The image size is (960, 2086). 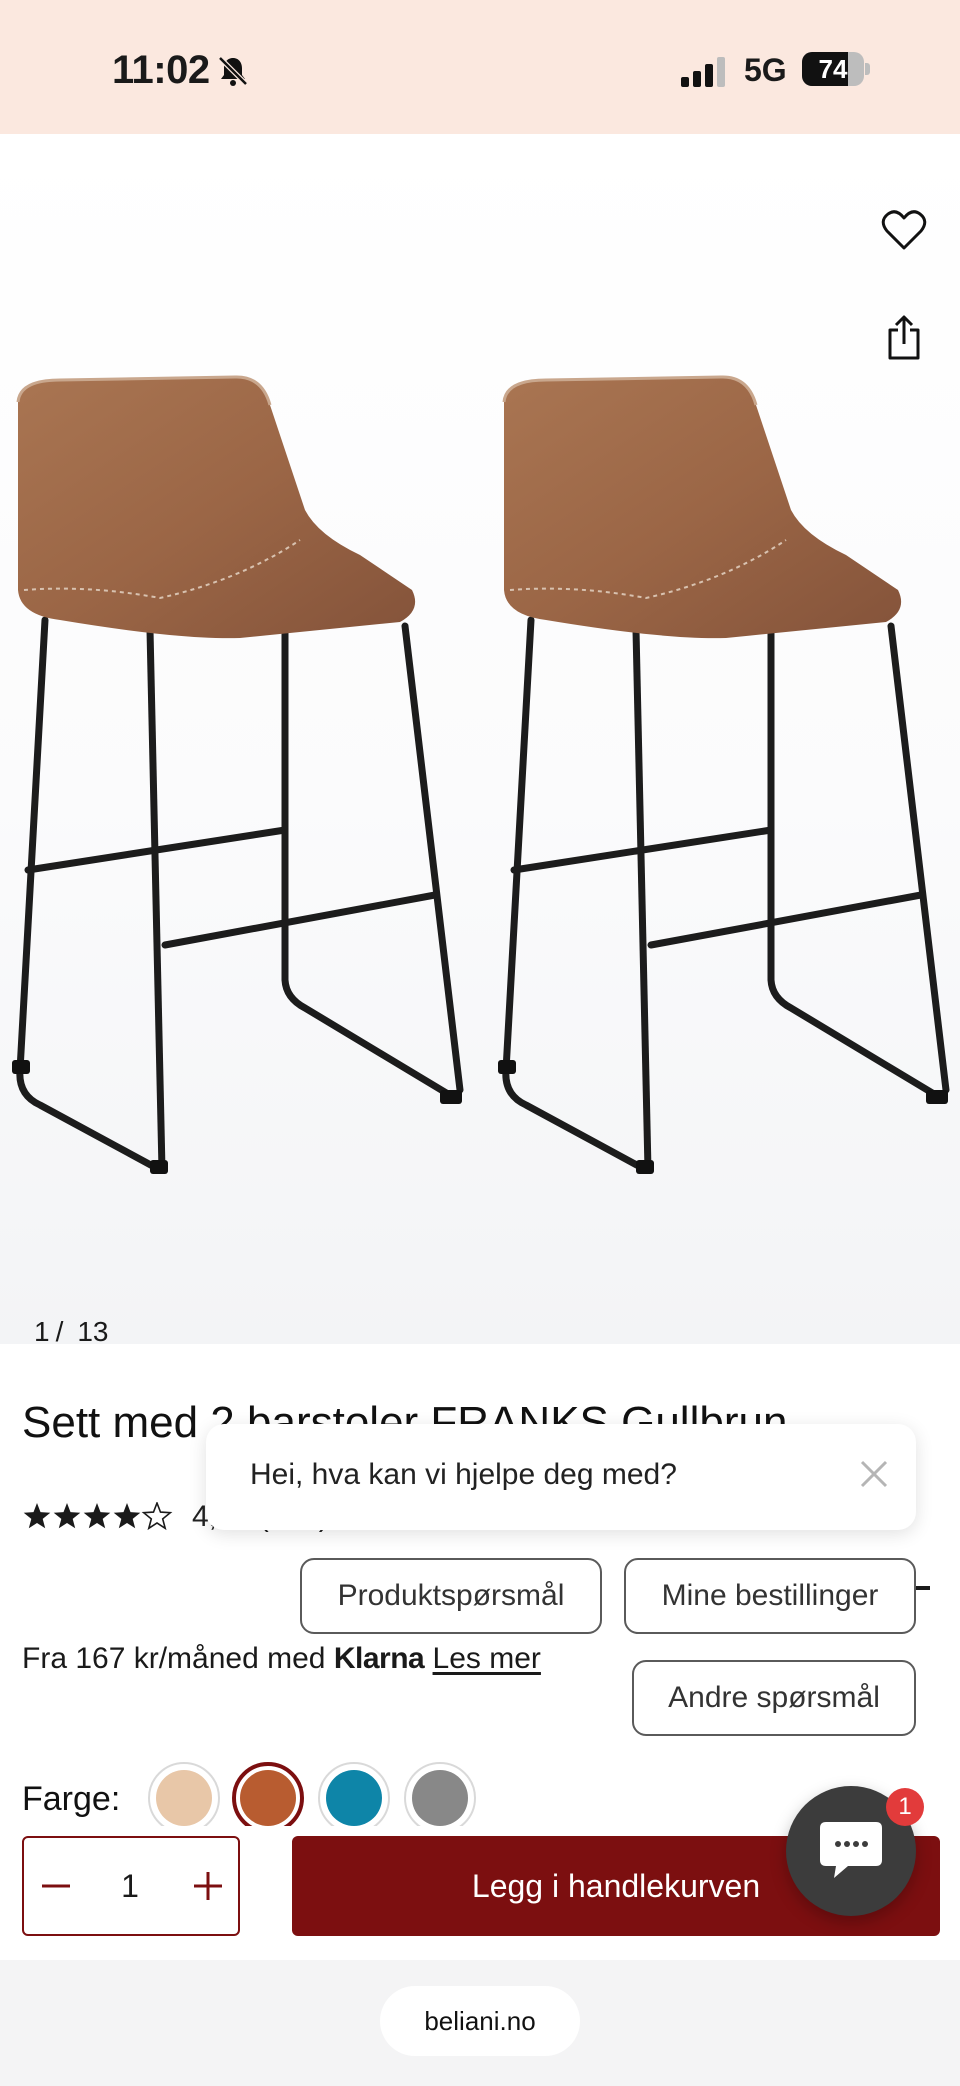 I want to click on minus-icon, so click(x=56, y=1886).